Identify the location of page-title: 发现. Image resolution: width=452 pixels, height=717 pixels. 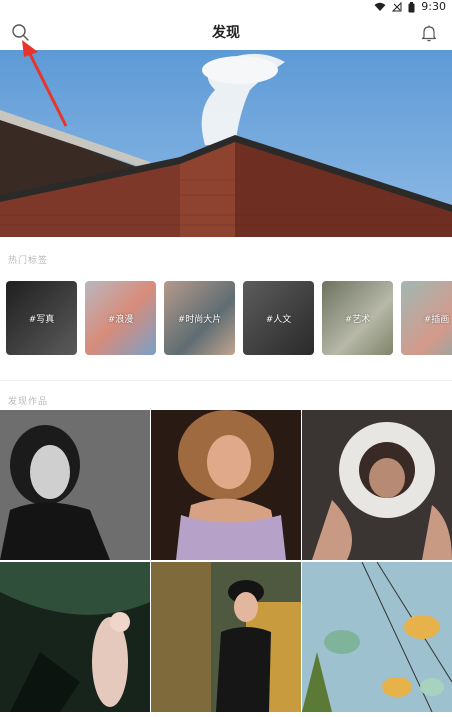
(226, 33).